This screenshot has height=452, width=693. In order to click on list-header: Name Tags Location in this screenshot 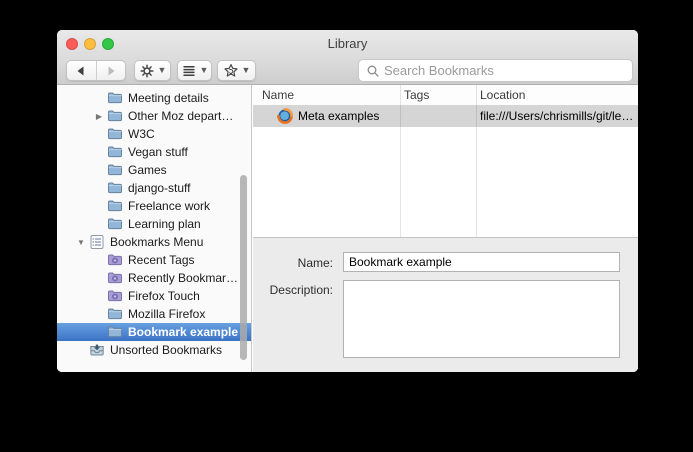, I will do `click(445, 95)`.